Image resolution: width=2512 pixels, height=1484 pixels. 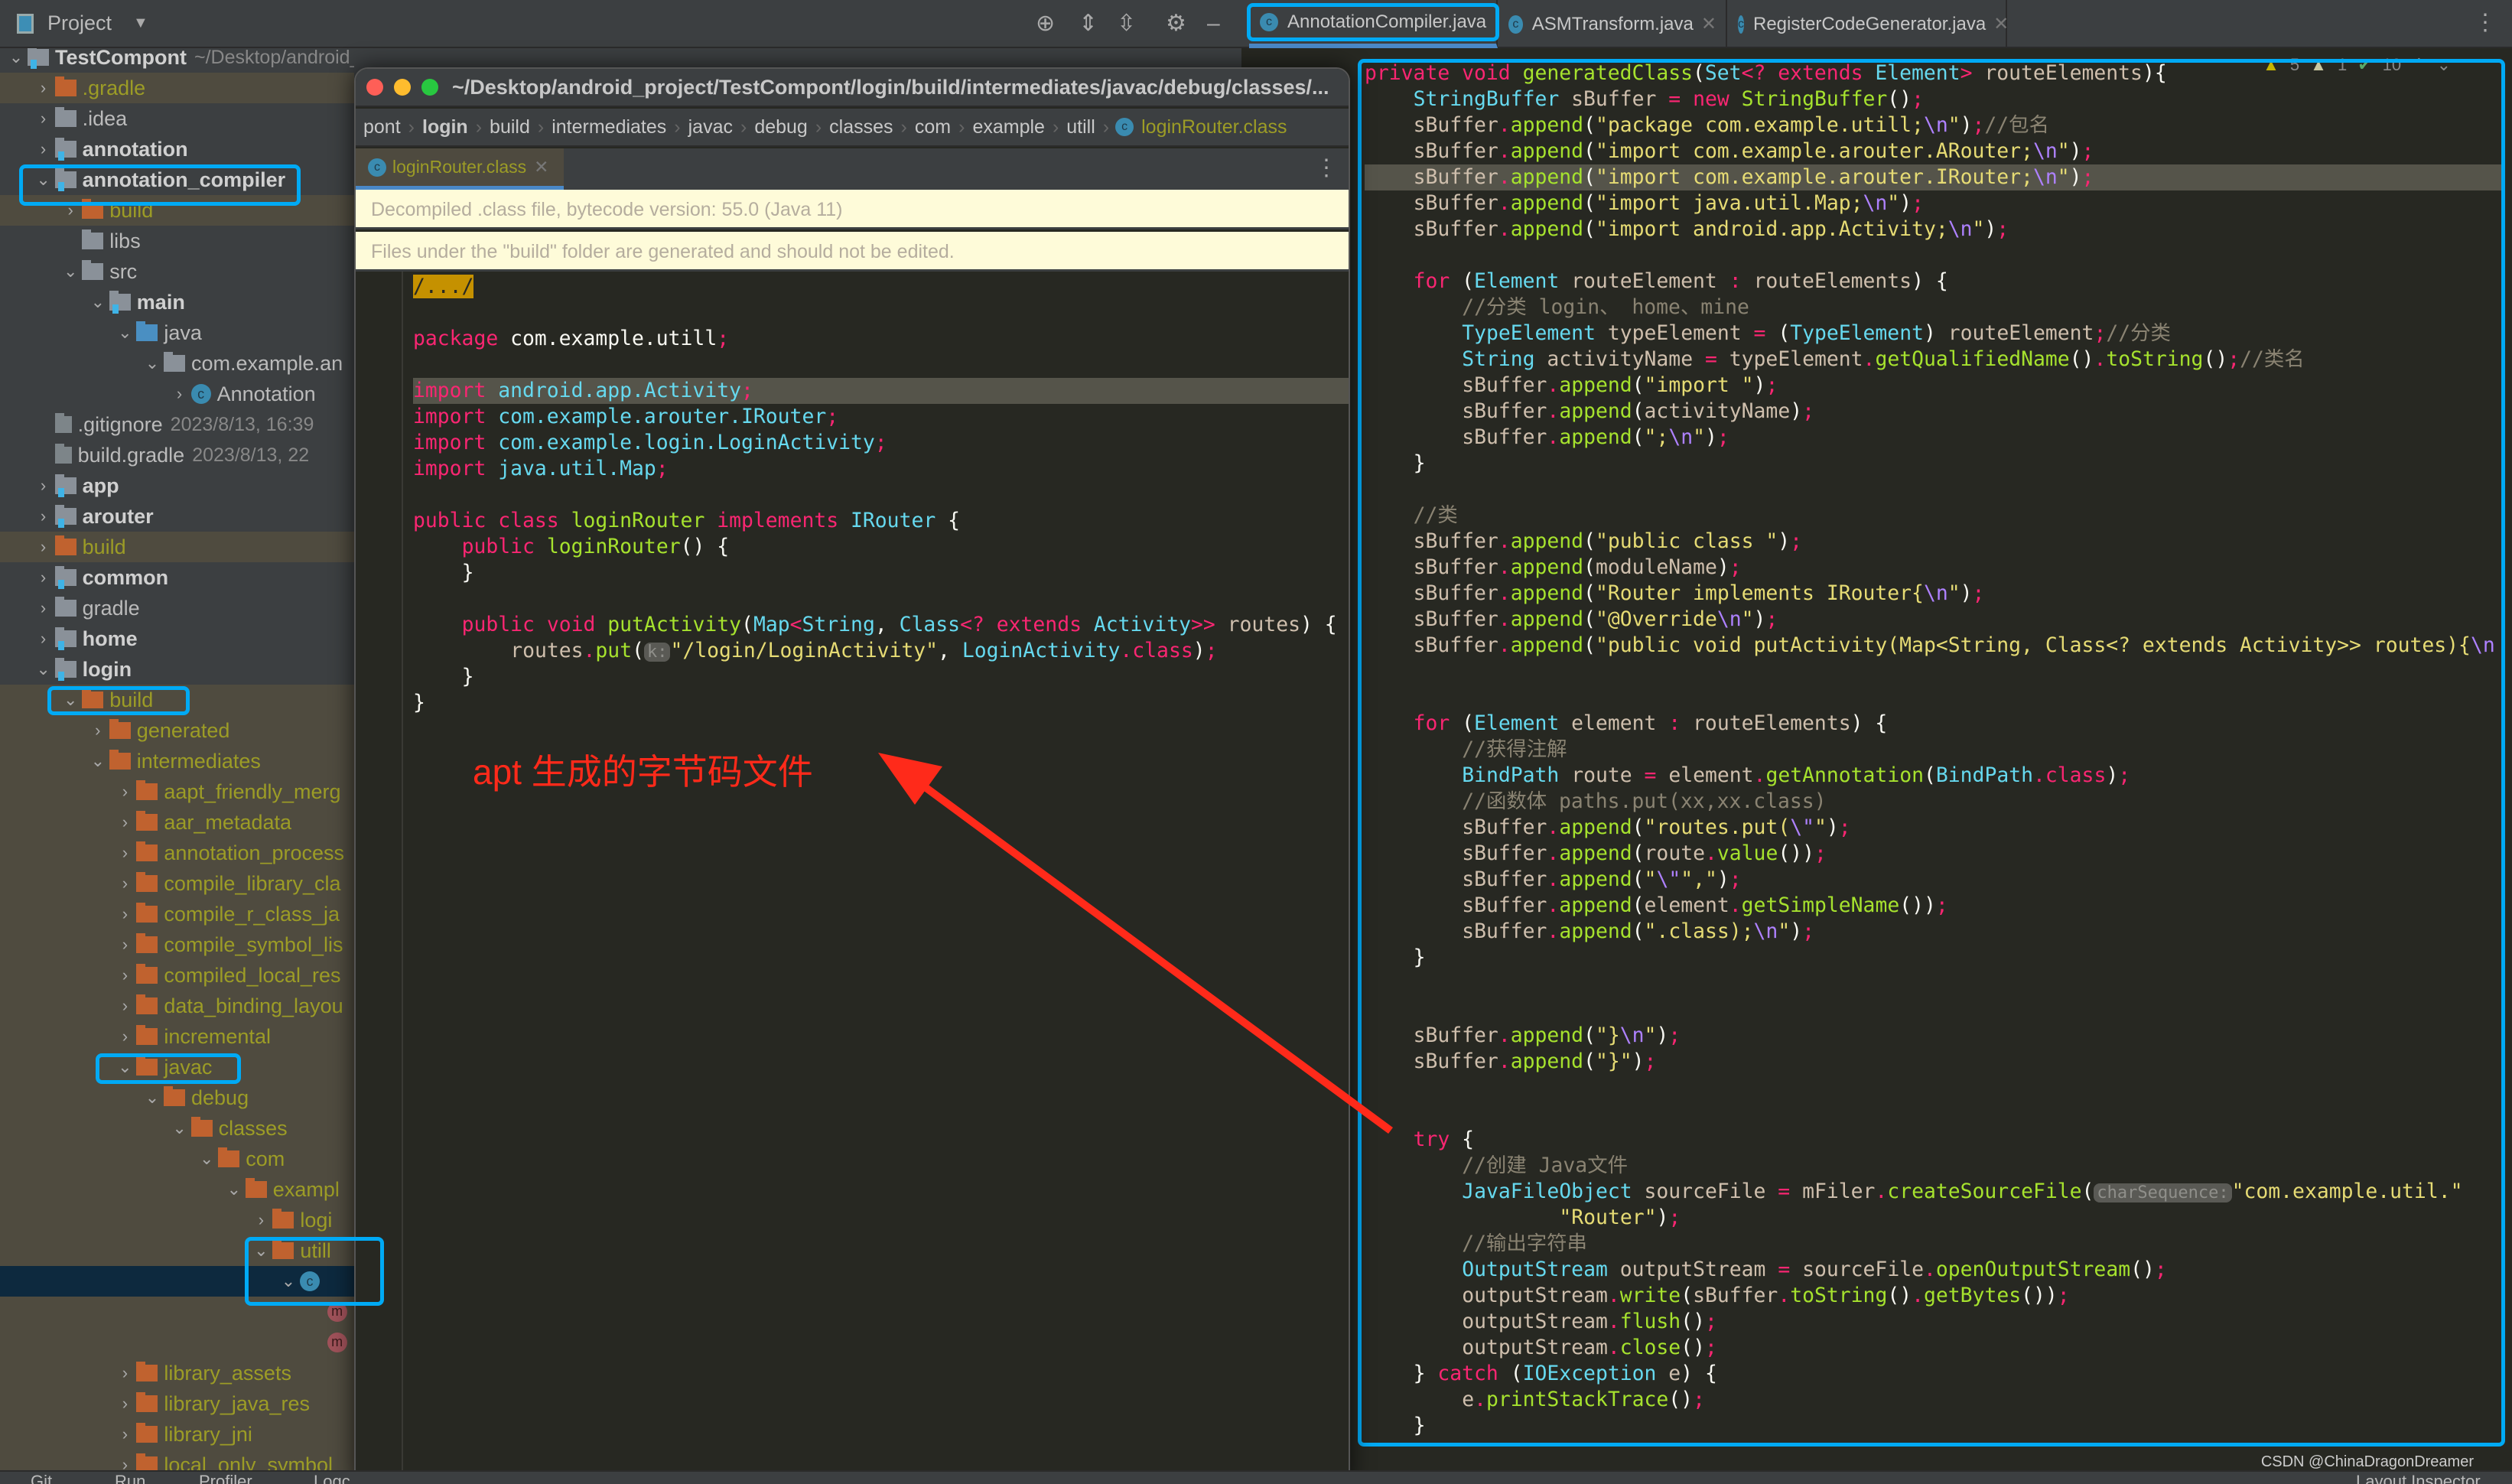 What do you see at coordinates (1935, 750) in the screenshot?
I see `code-line: //获得注解` at bounding box center [1935, 750].